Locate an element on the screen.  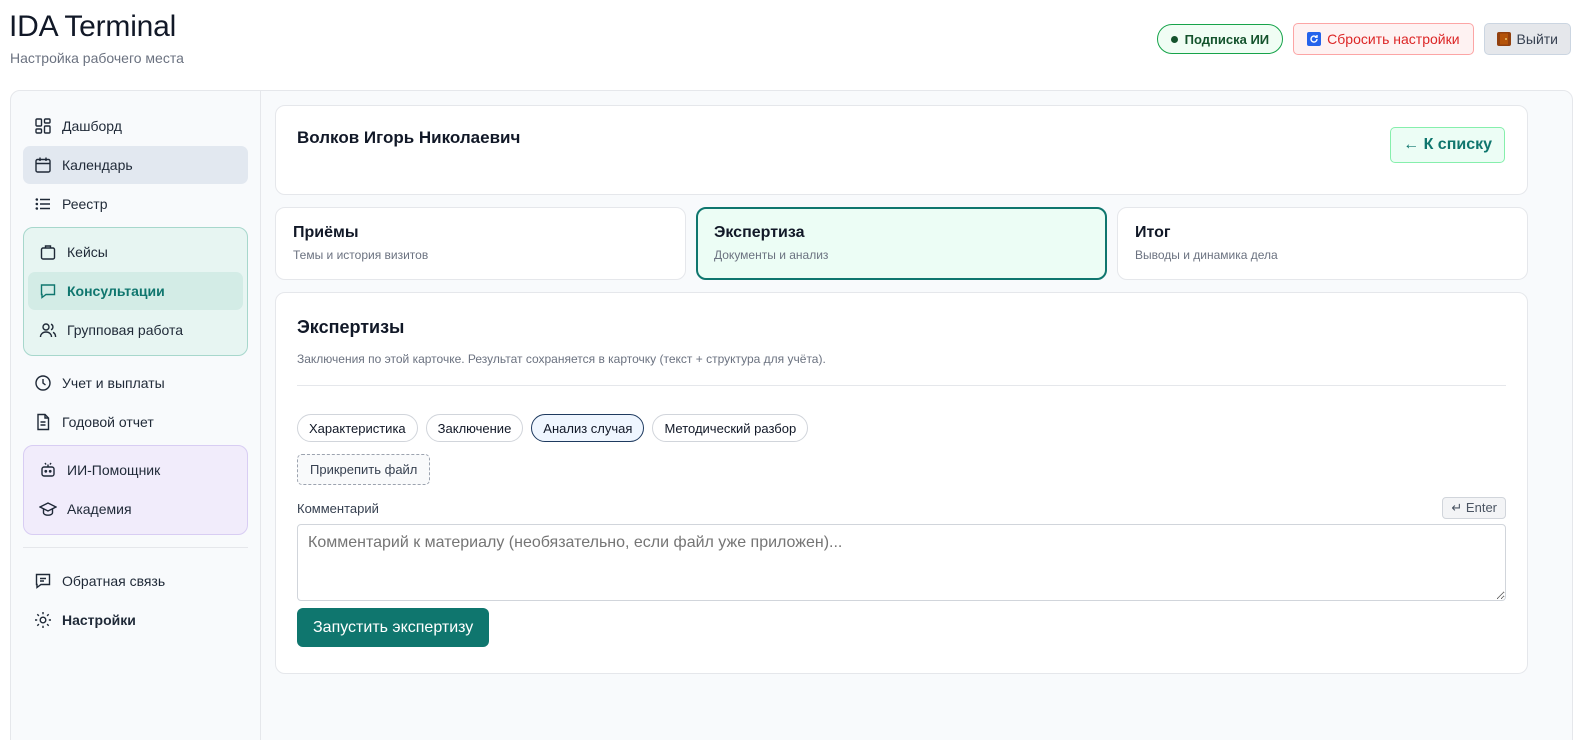
sidebar-item-label: Консультации is located at coordinates (116, 291).